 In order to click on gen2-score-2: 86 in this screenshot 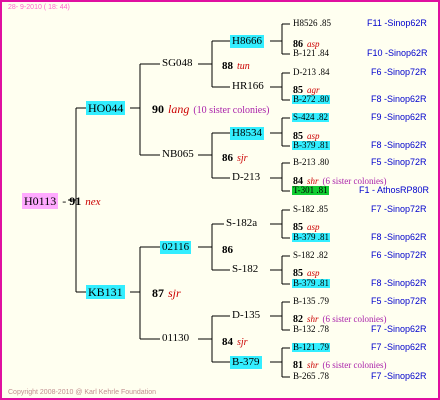, I will do `click(227, 158)`.